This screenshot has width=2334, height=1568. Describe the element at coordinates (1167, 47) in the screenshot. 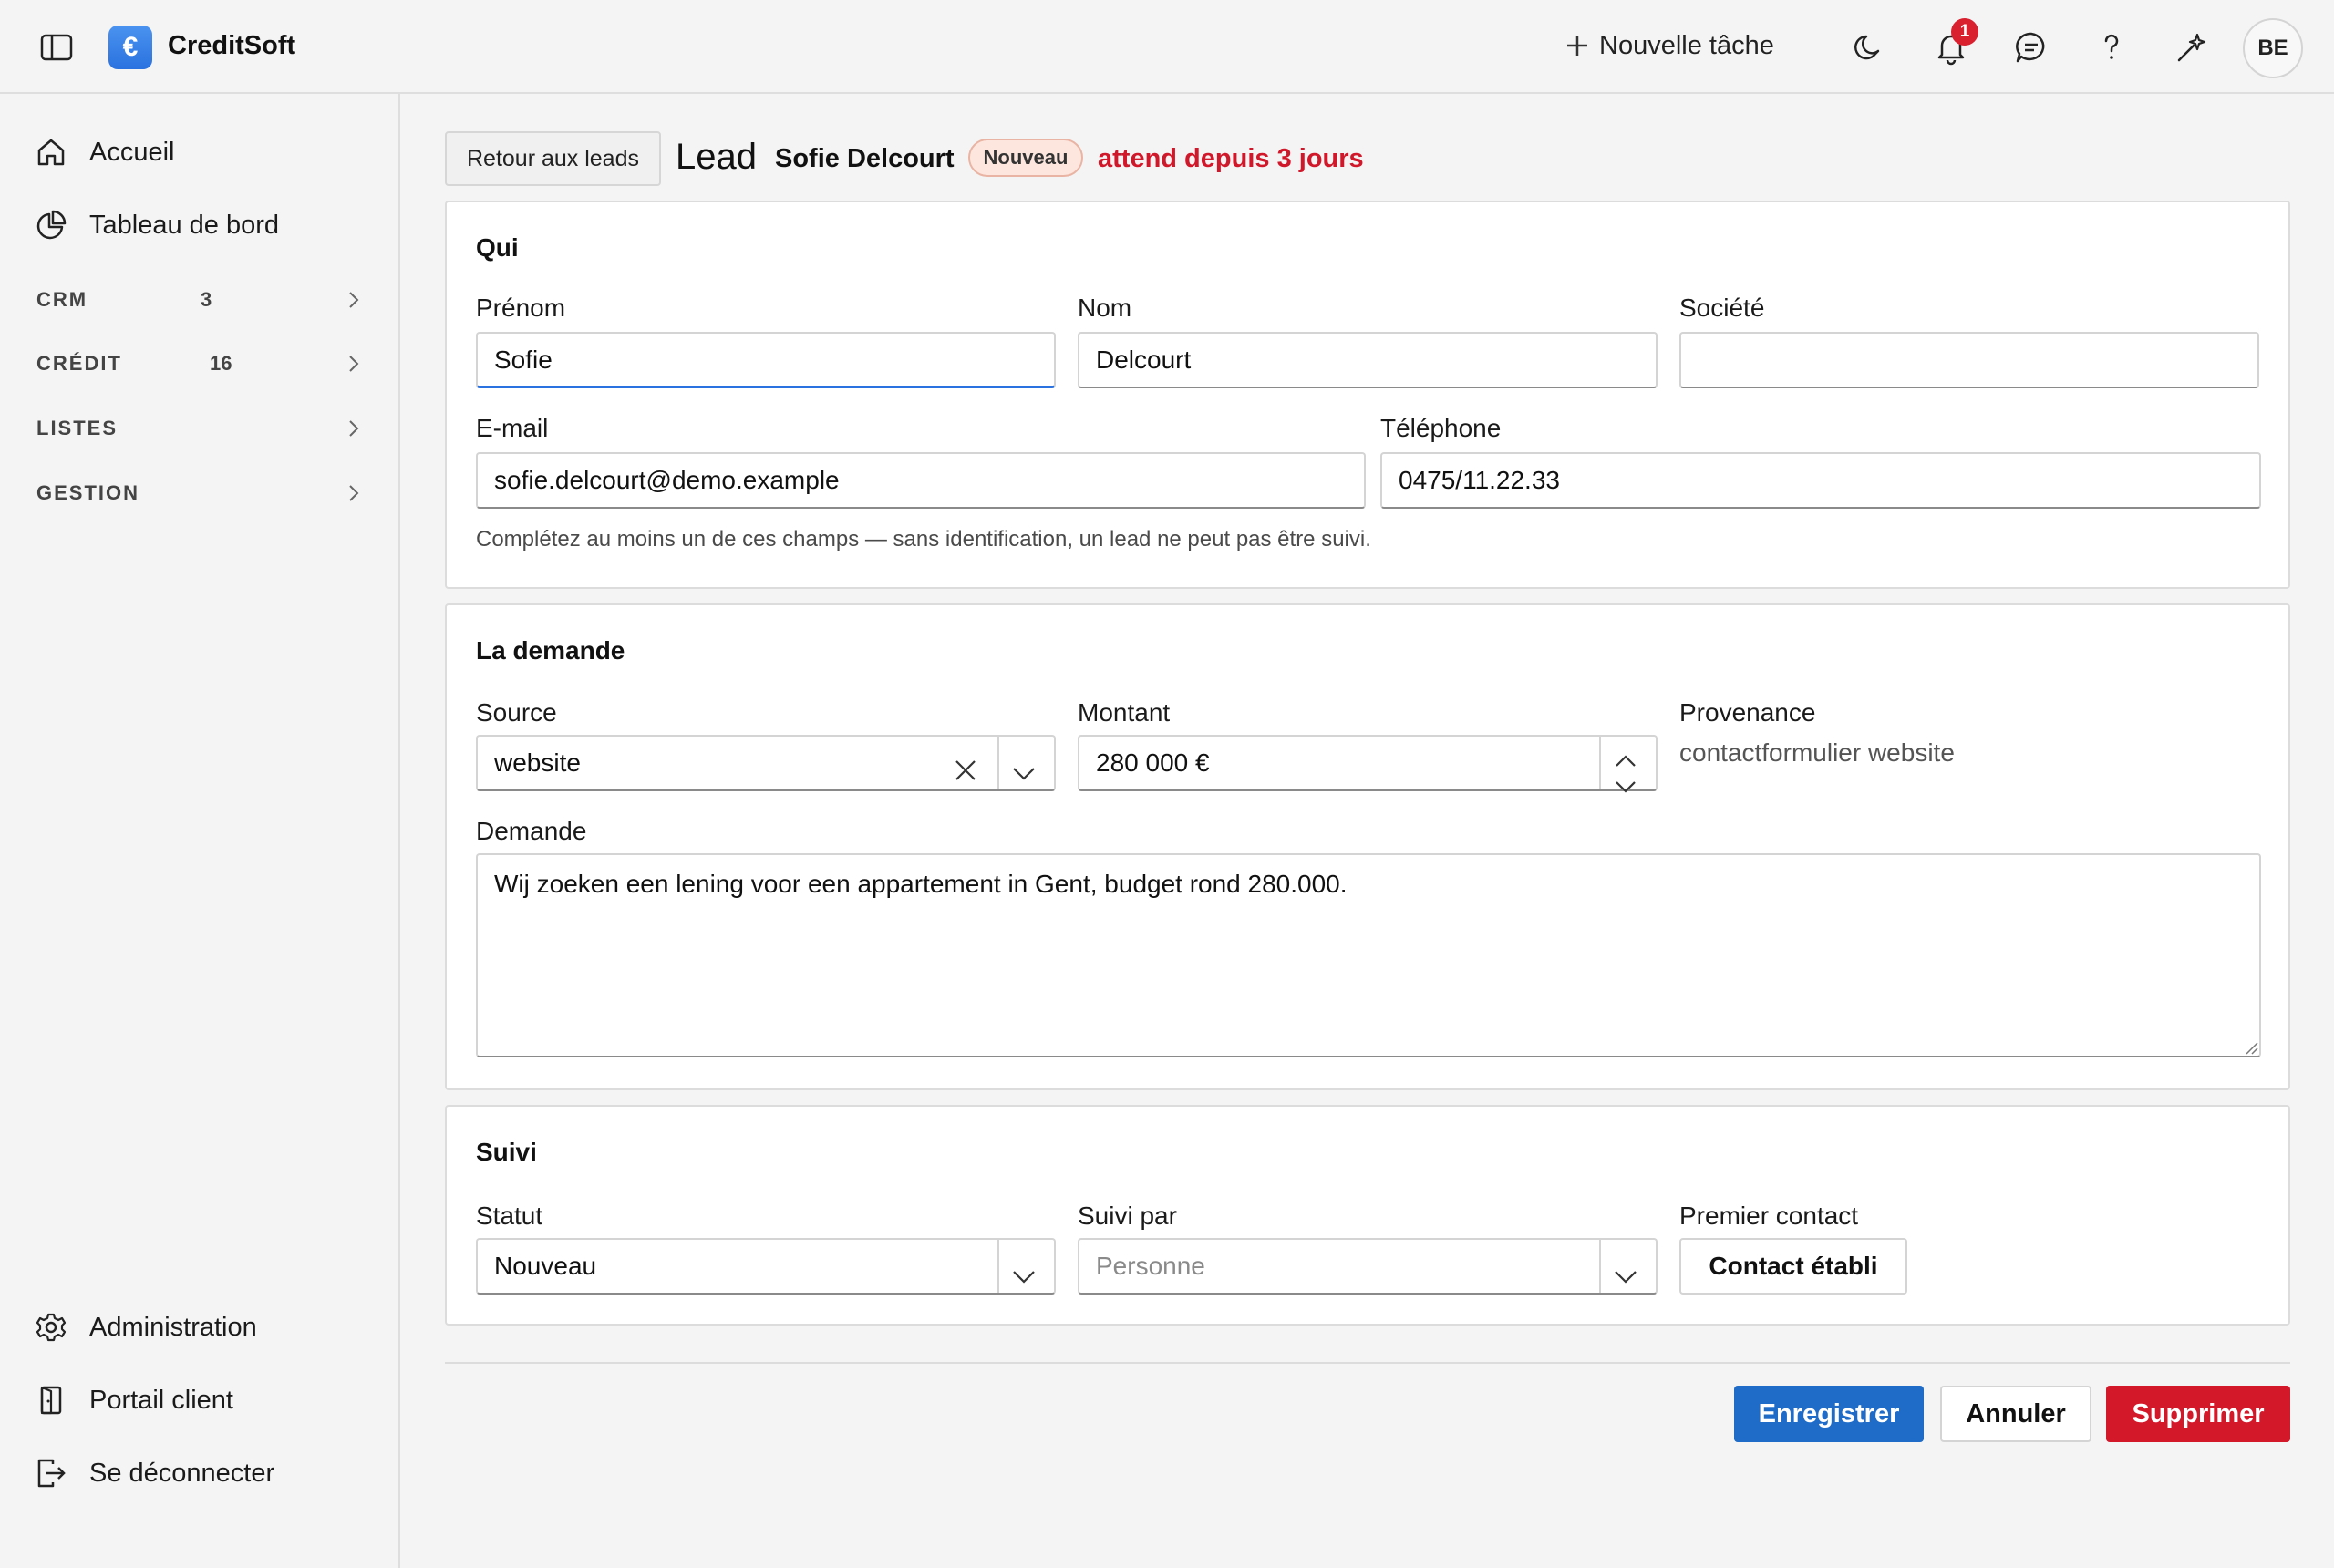

I see `top-bar: € CreditSoft Nouvelle tâche 1 BE` at that location.